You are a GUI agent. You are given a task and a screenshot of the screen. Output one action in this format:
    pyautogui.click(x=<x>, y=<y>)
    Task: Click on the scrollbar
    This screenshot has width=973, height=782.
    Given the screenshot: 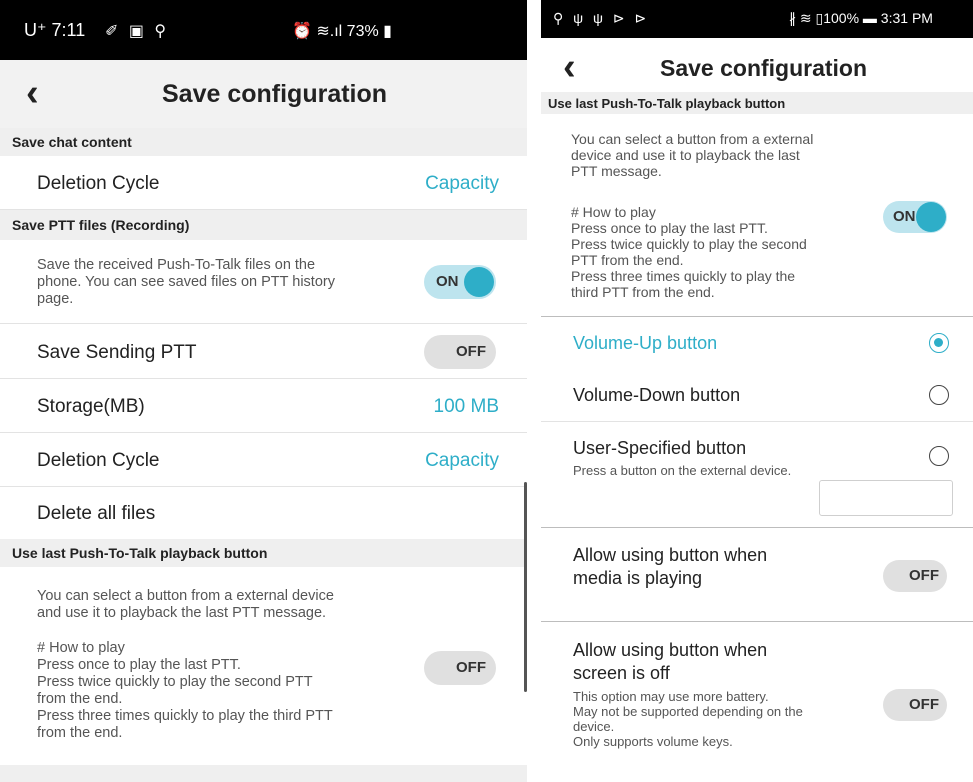 What is the action you would take?
    pyautogui.click(x=525, y=587)
    